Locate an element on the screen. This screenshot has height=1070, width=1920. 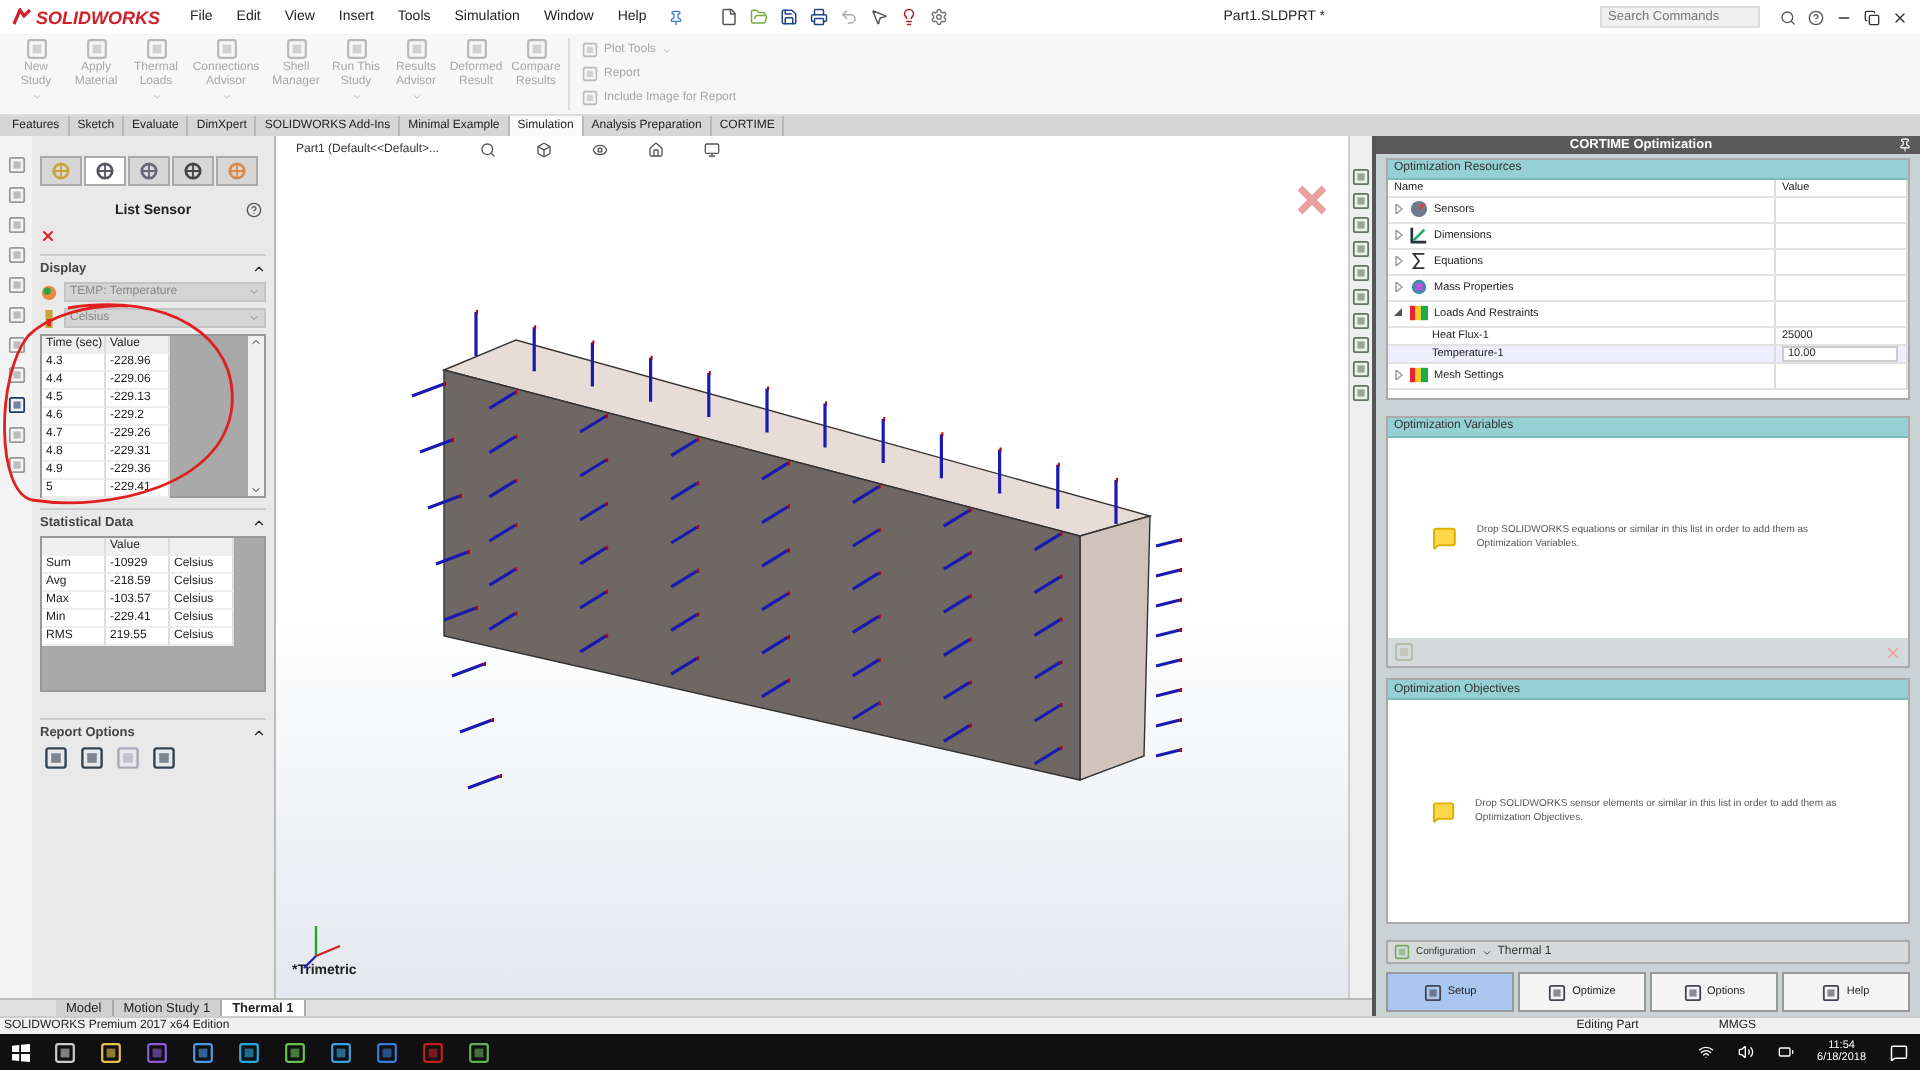
mass-icon is located at coordinates (1419, 287).